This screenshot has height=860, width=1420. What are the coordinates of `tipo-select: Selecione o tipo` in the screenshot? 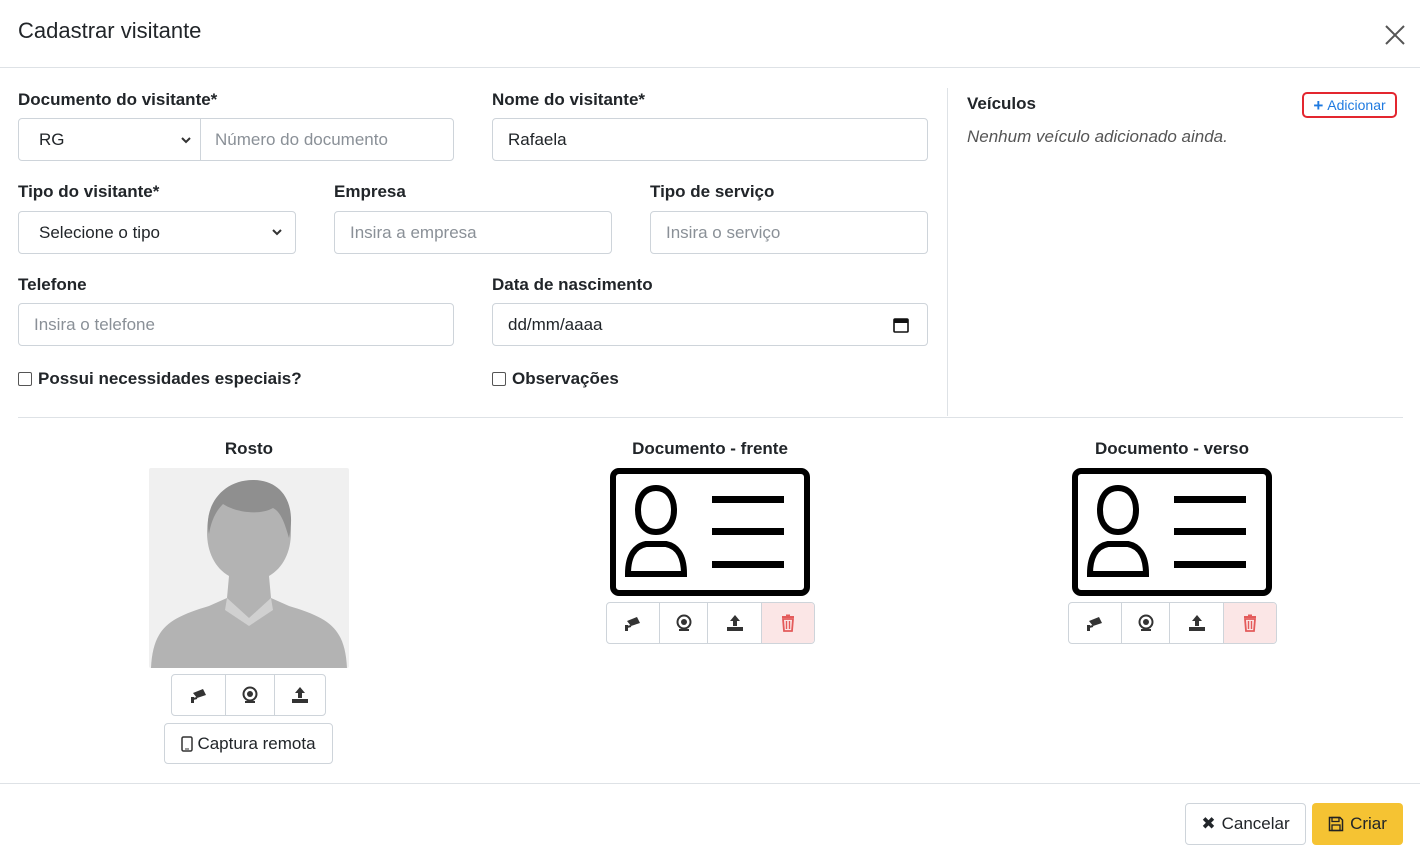 It's located at (157, 232).